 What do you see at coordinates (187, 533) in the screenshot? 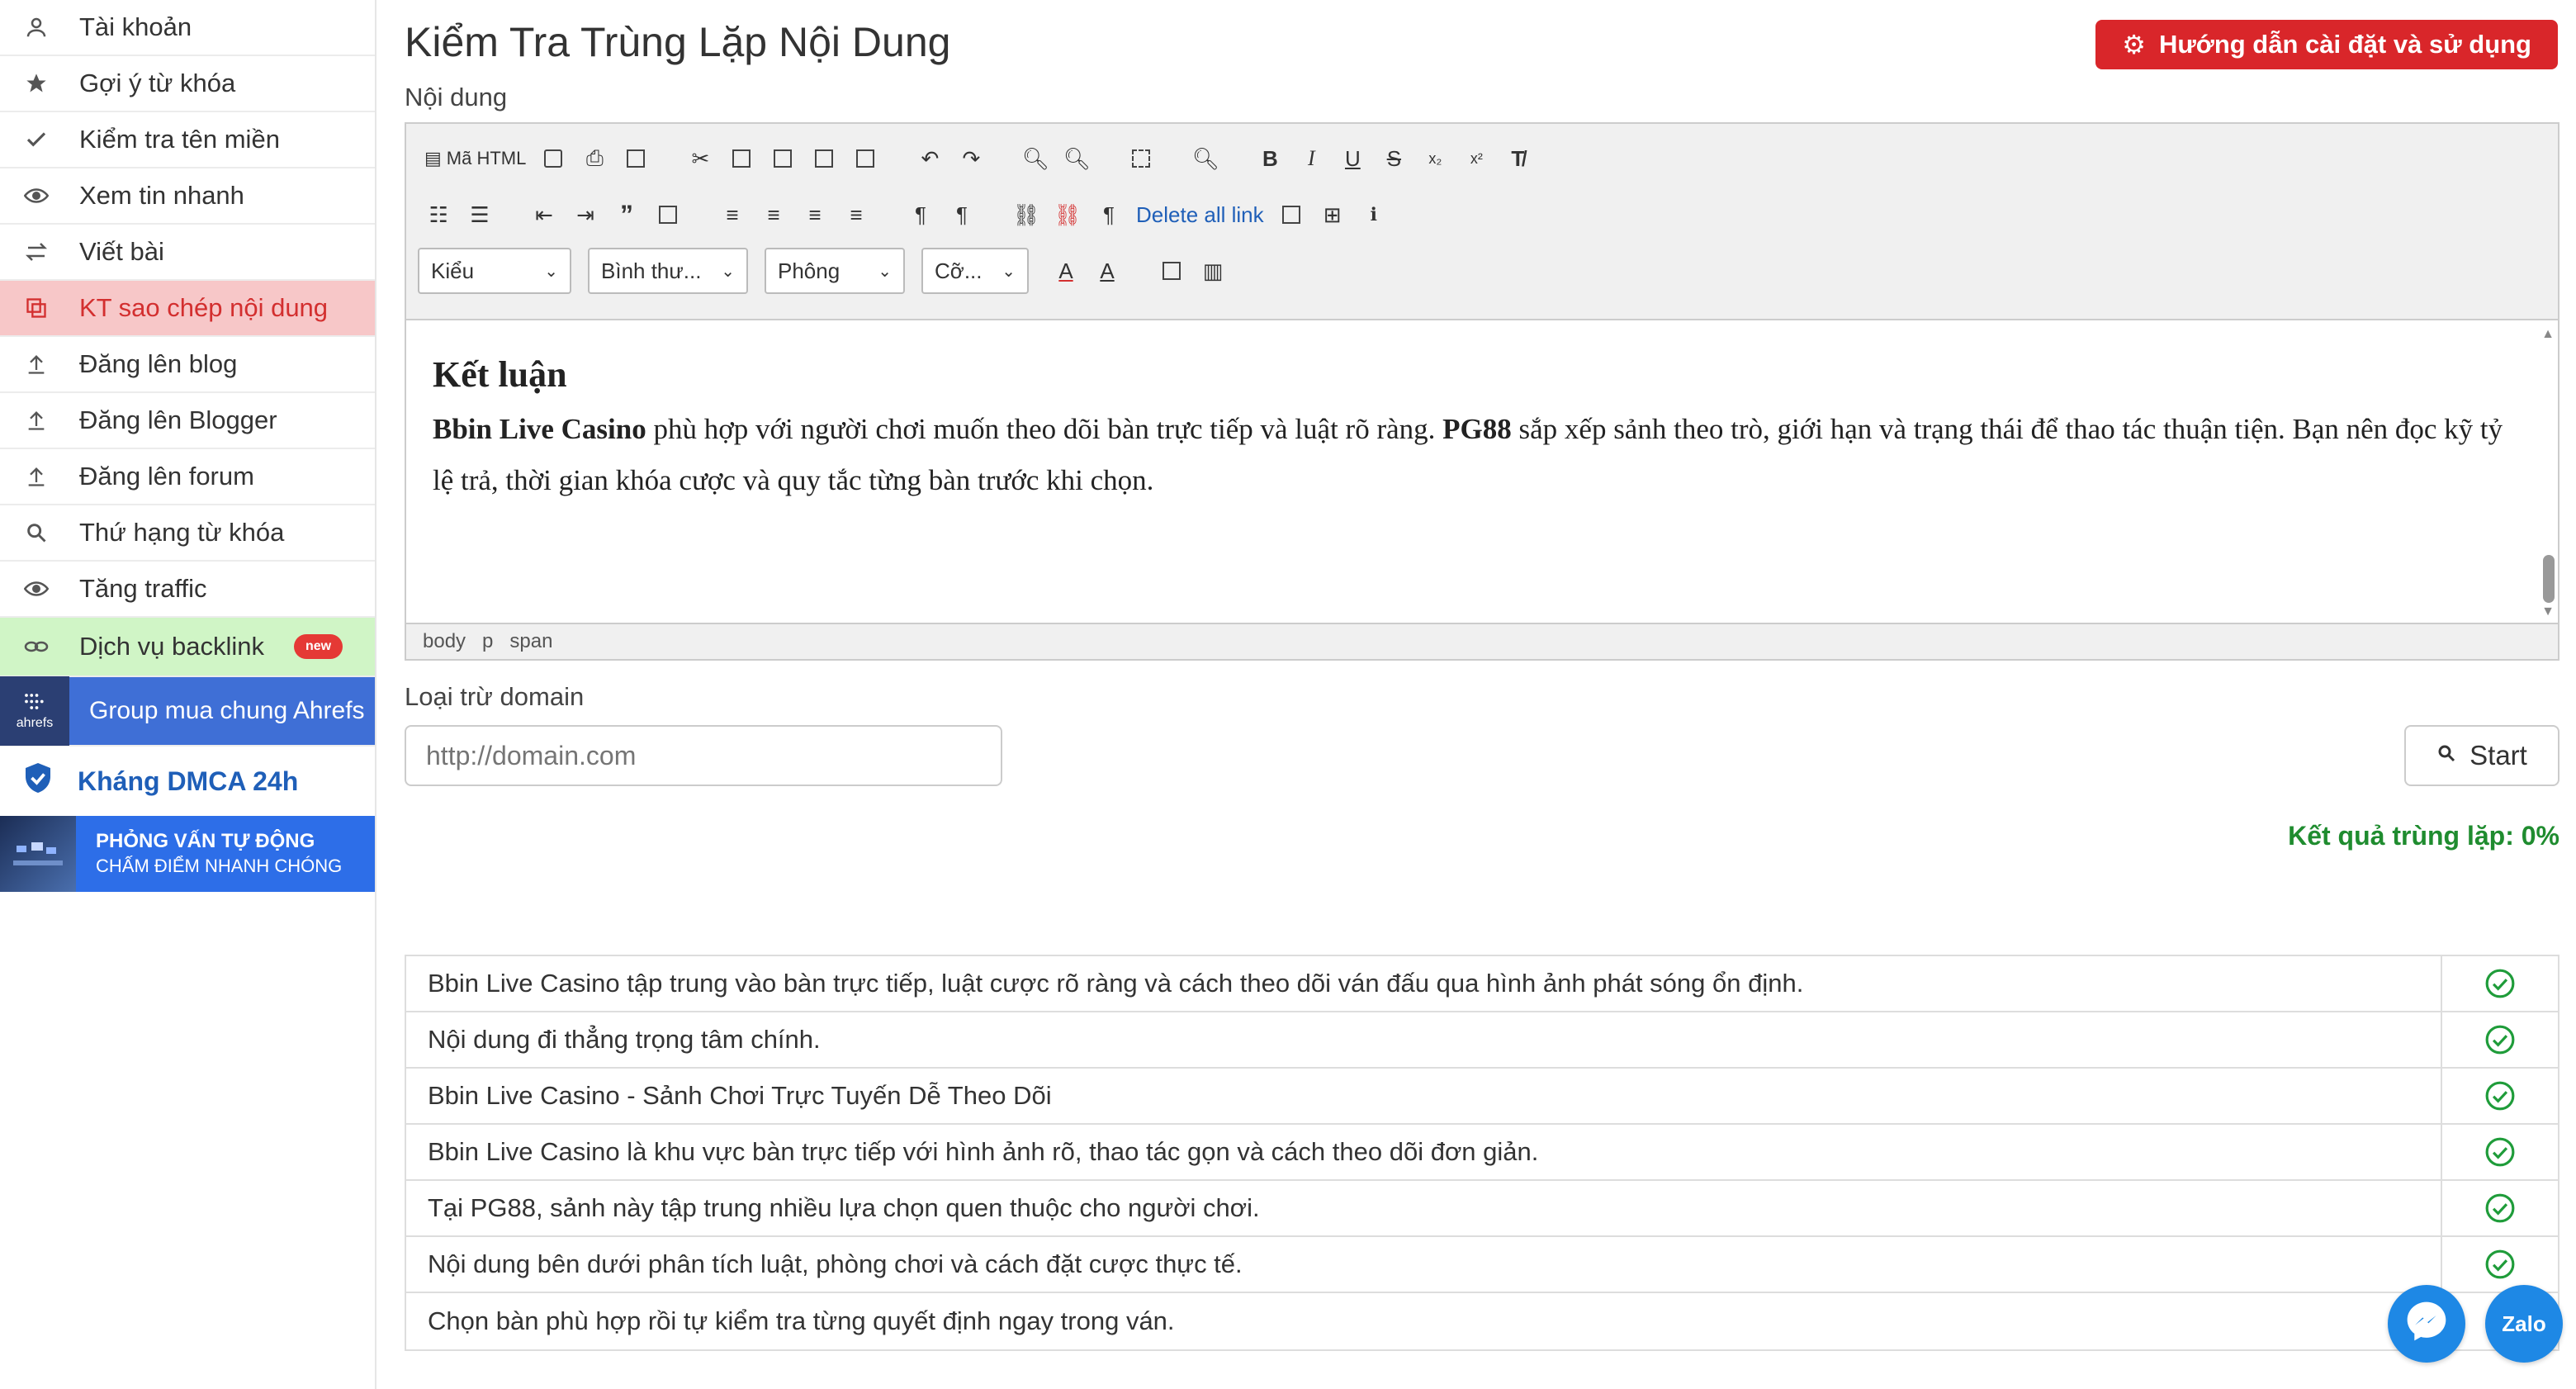
I see `sidebar-item-keyword-rank: Thứ hạng từ khóa` at bounding box center [187, 533].